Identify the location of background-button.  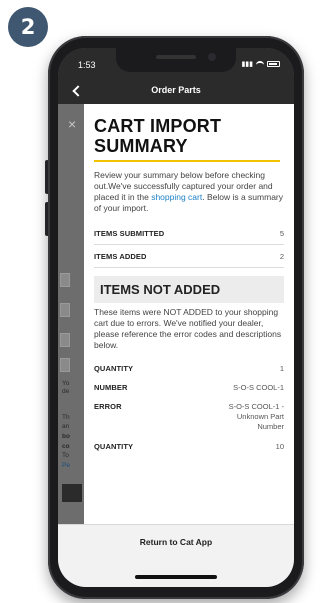
(72, 493).